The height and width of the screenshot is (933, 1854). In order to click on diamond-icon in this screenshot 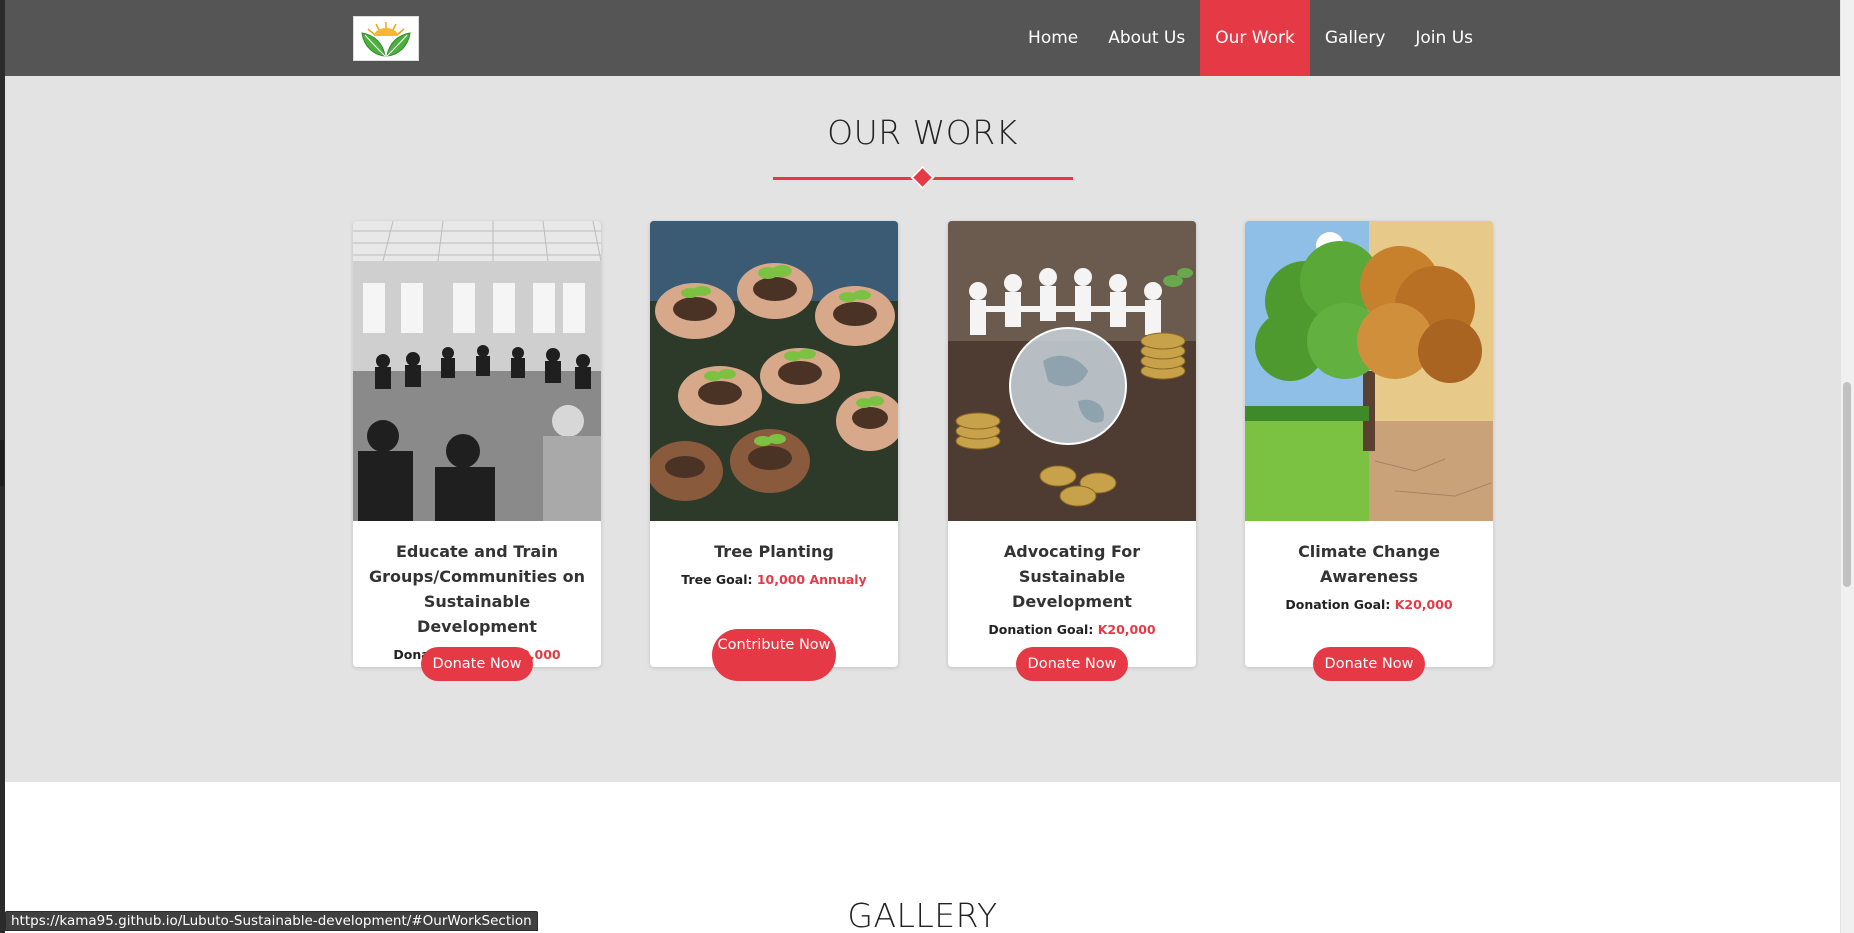, I will do `click(922, 177)`.